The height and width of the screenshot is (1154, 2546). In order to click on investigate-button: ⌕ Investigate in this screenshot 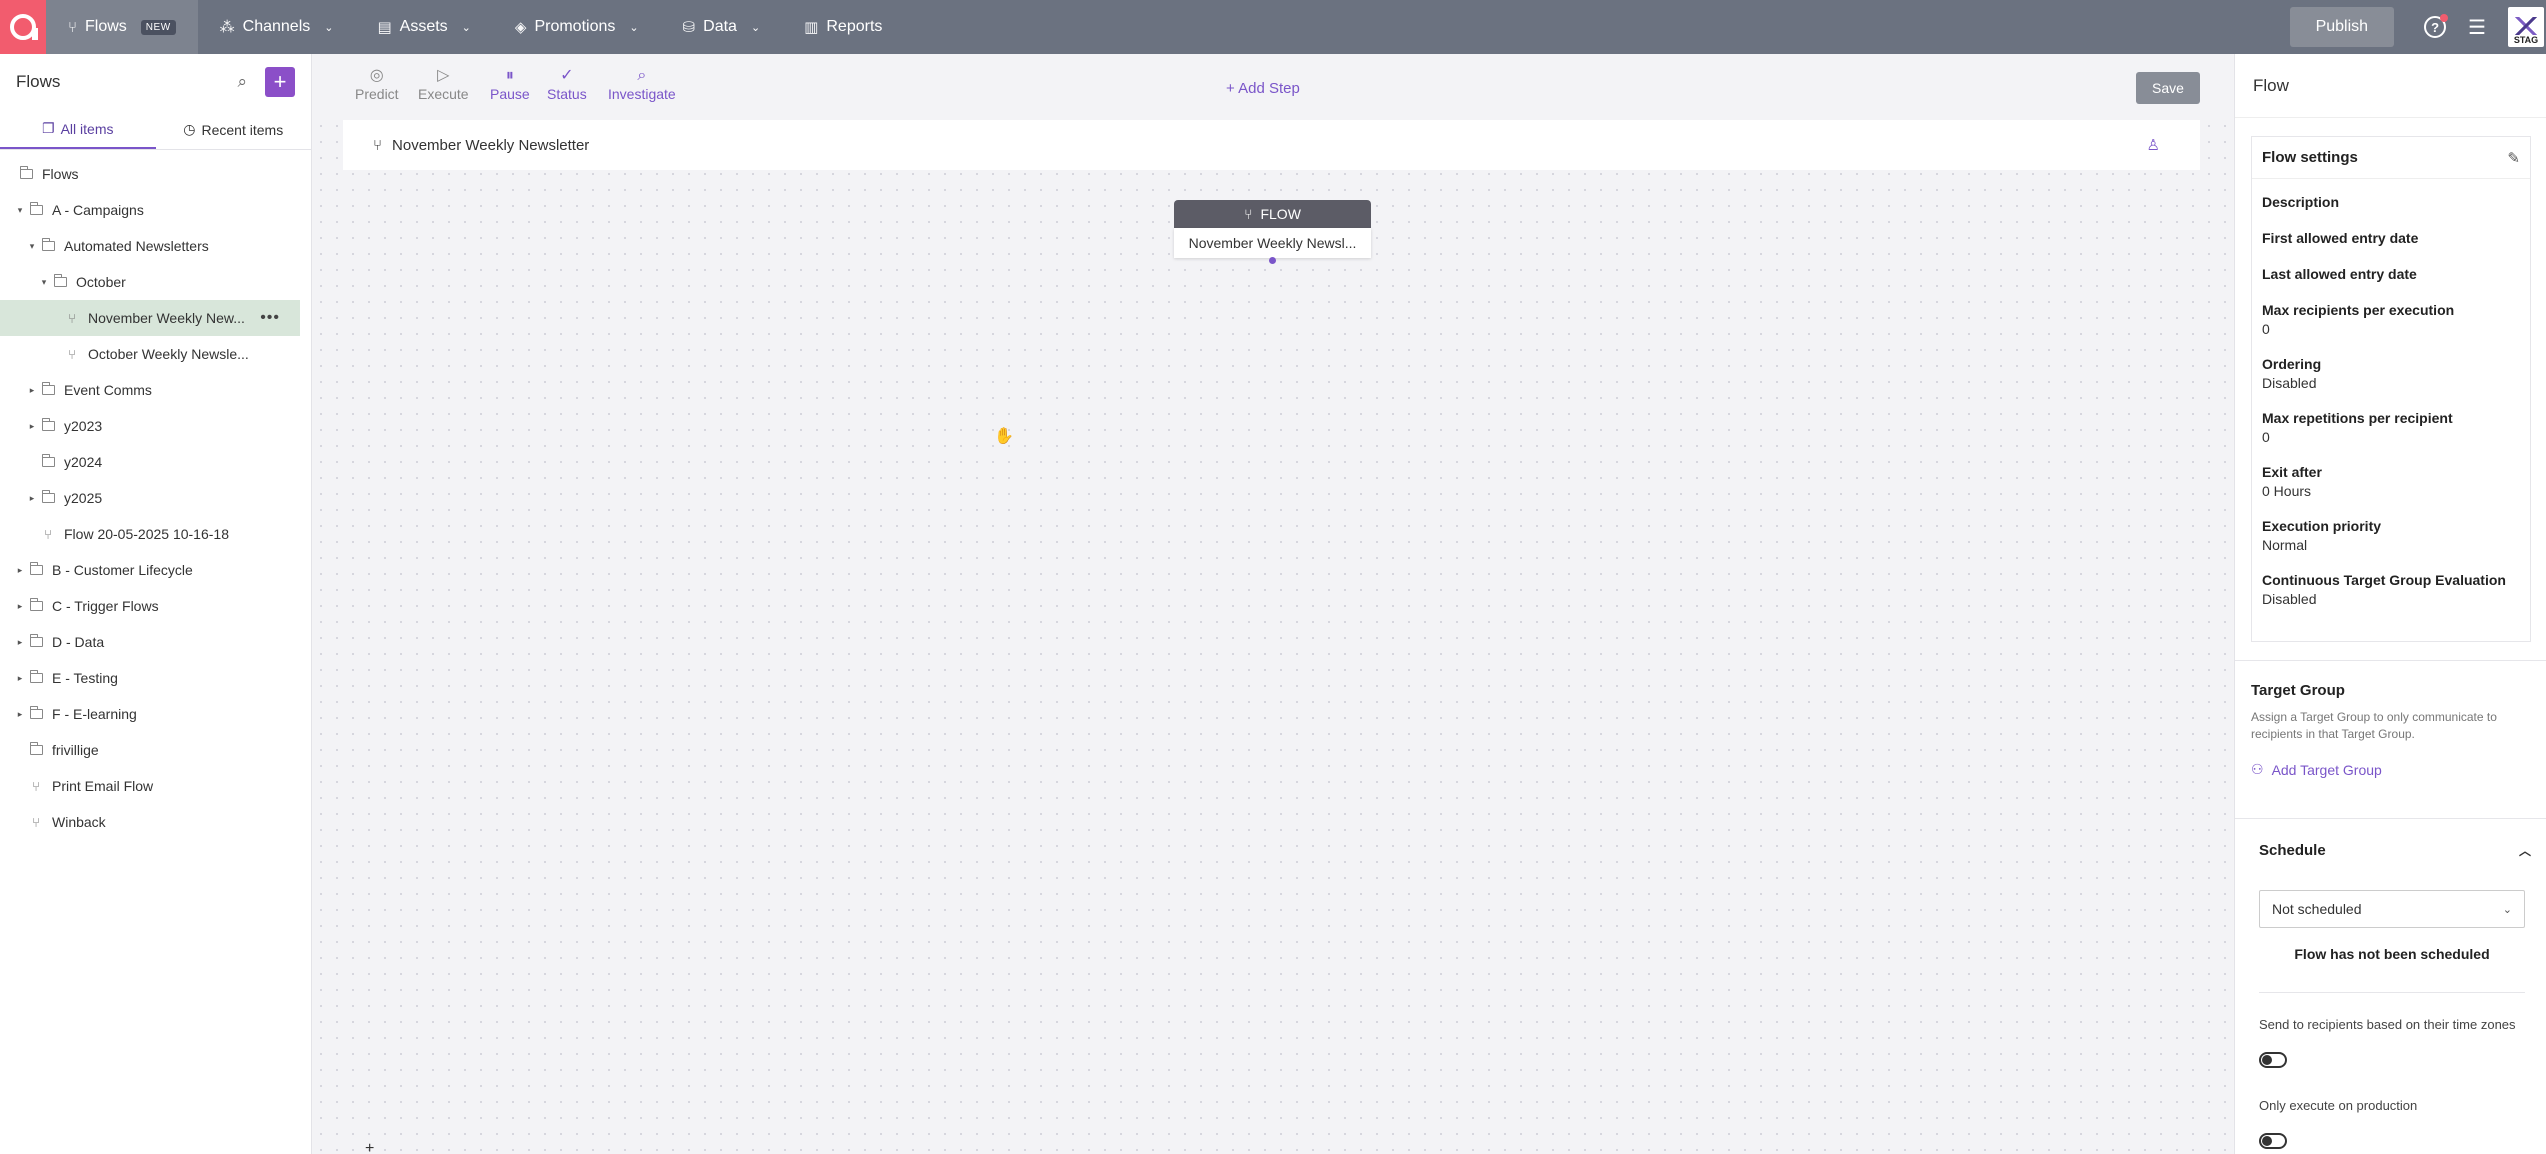, I will do `click(642, 84)`.